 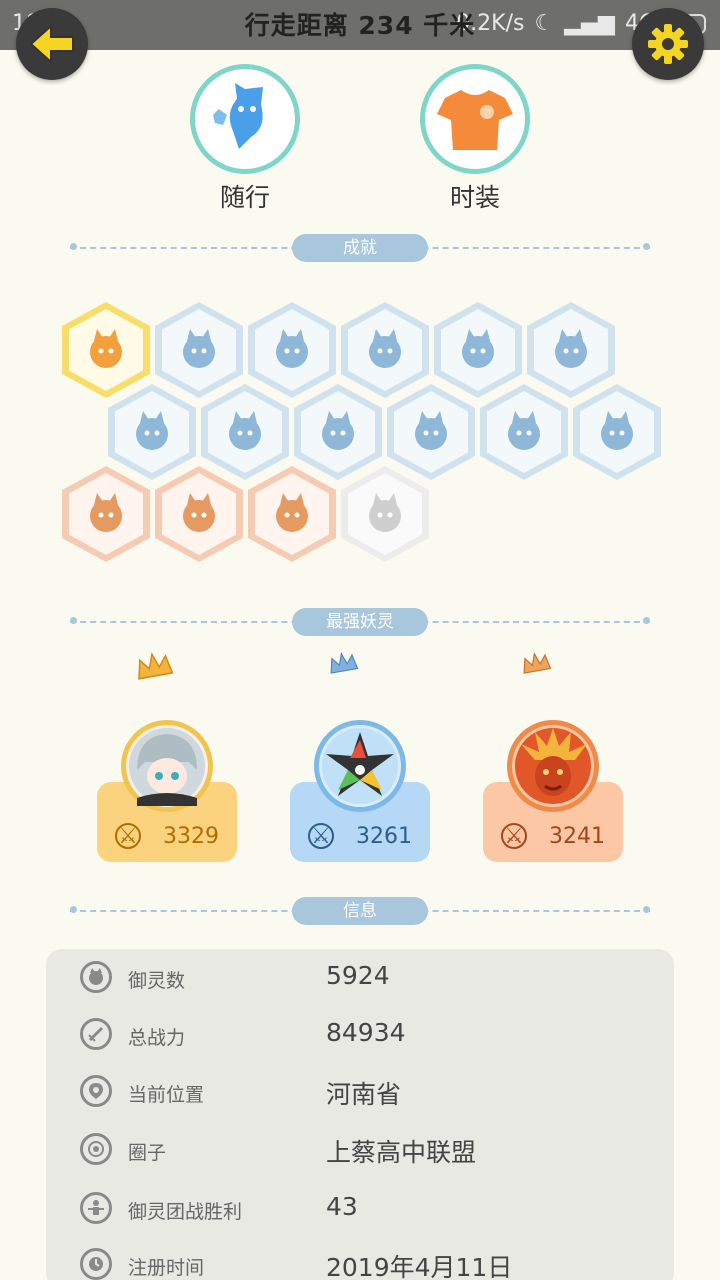 I want to click on strongest-header: 最强妖灵, so click(x=360, y=622).